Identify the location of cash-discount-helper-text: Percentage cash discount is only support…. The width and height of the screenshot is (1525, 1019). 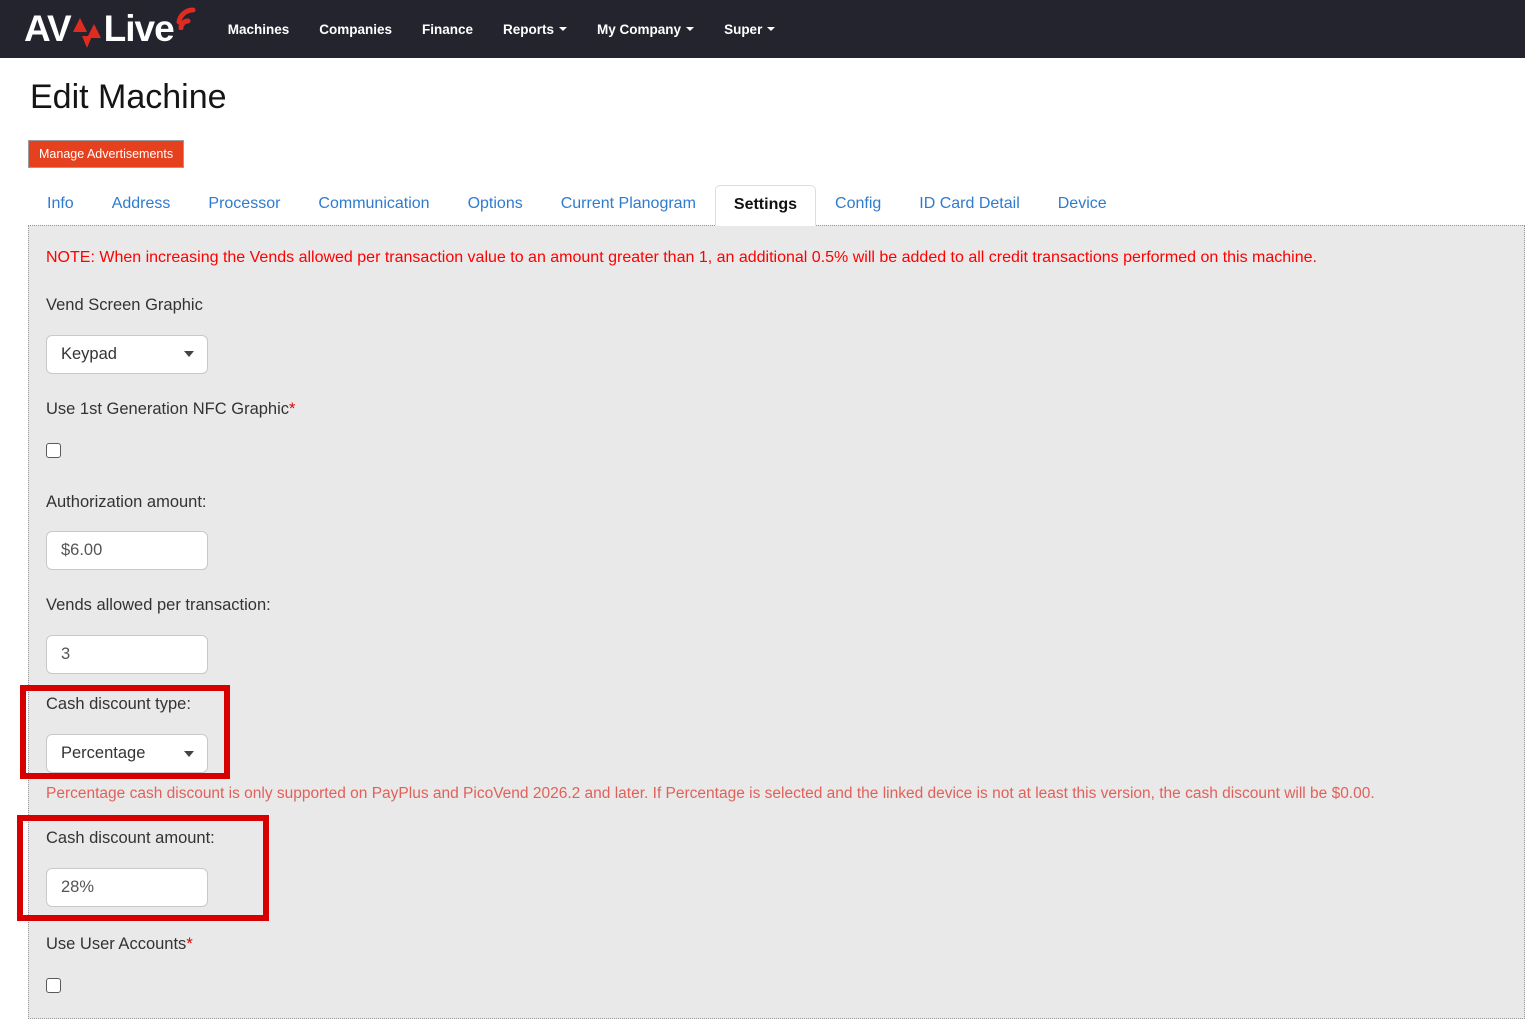
(710, 794).